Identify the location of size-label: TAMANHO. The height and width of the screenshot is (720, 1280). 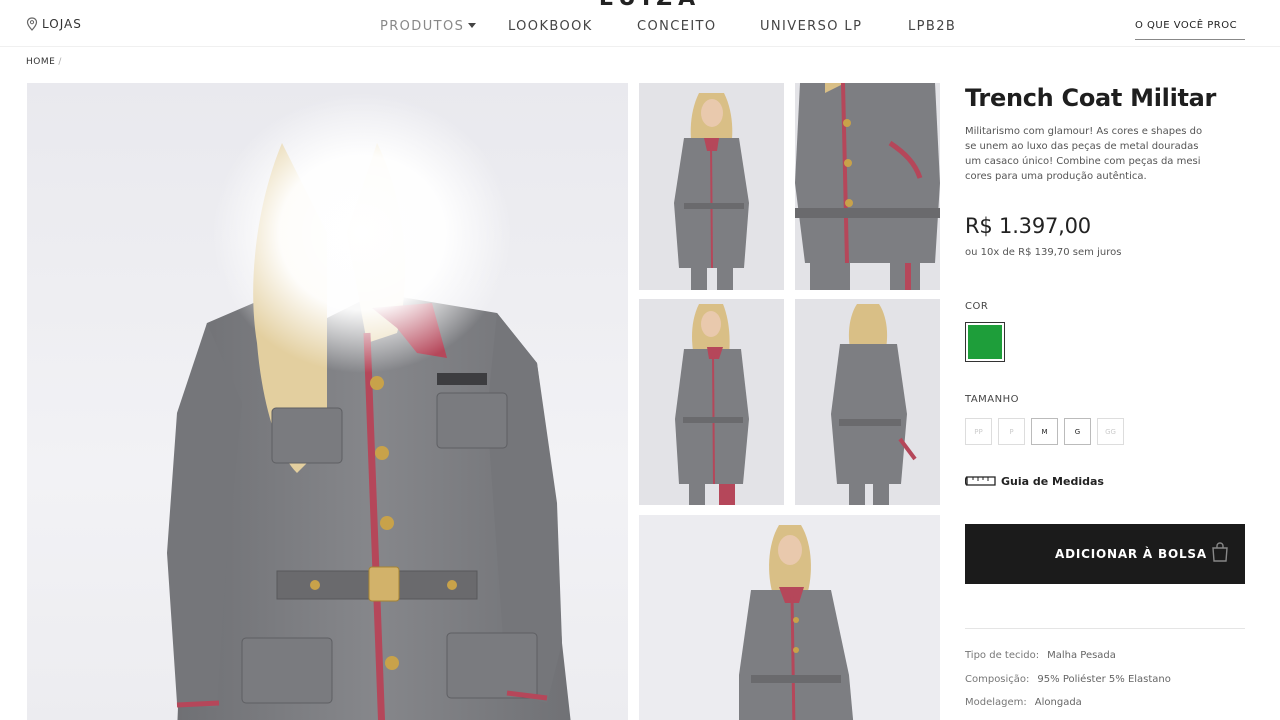
(992, 399).